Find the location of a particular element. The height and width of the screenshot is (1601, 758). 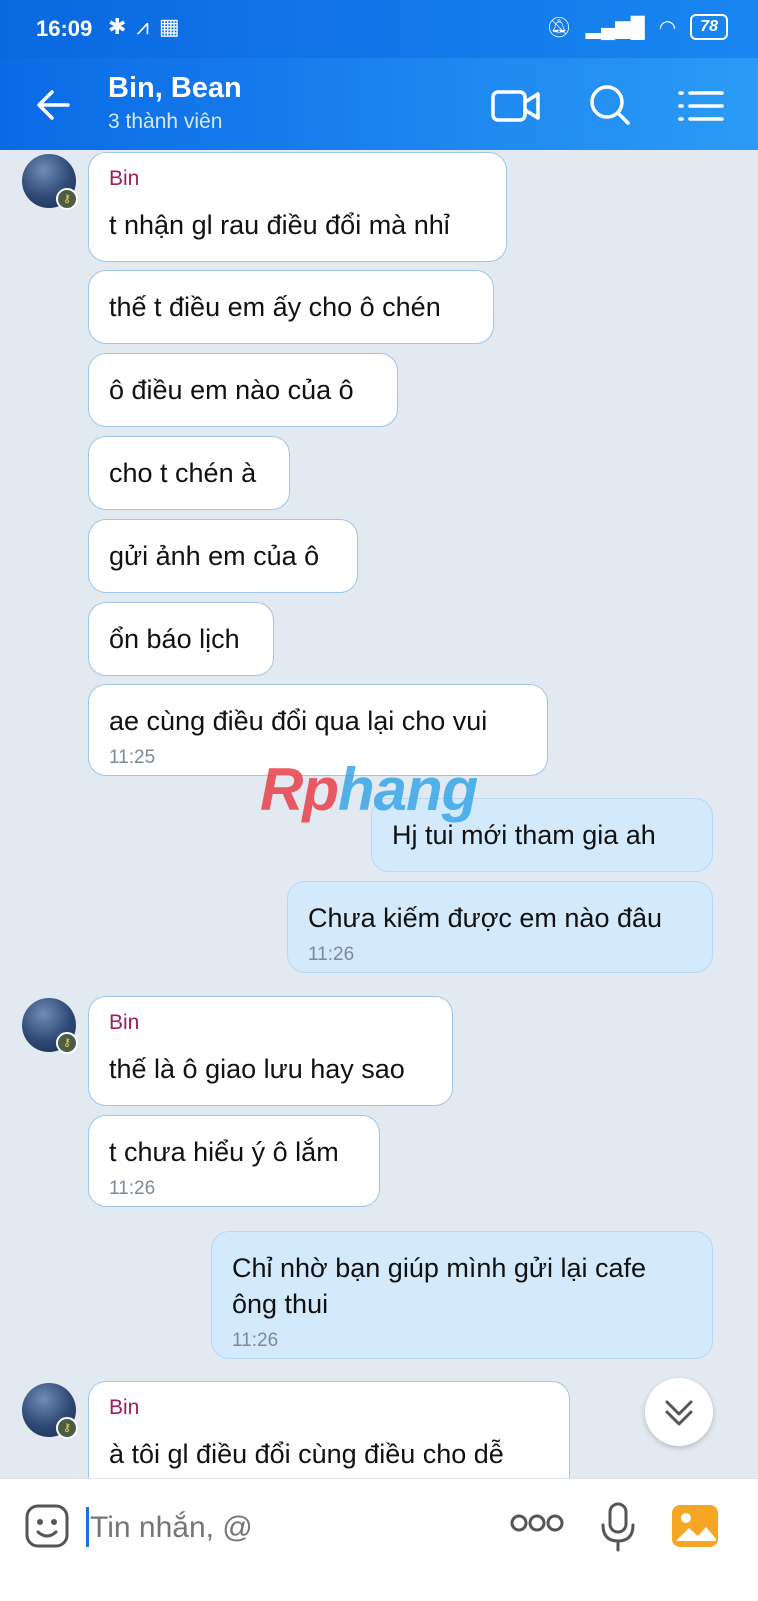

message-bubble: gửi ảnh em của ô is located at coordinates (223, 556).